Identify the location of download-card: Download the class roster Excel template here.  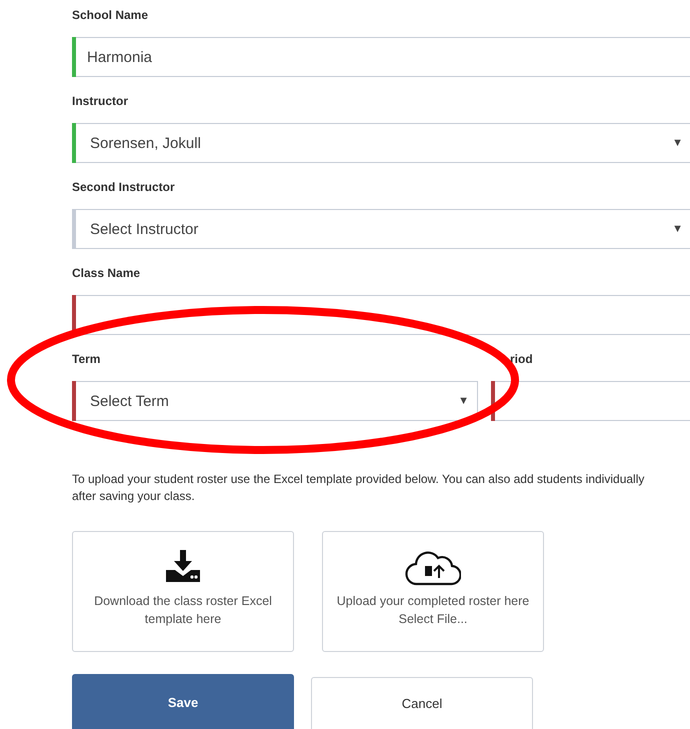
(183, 591).